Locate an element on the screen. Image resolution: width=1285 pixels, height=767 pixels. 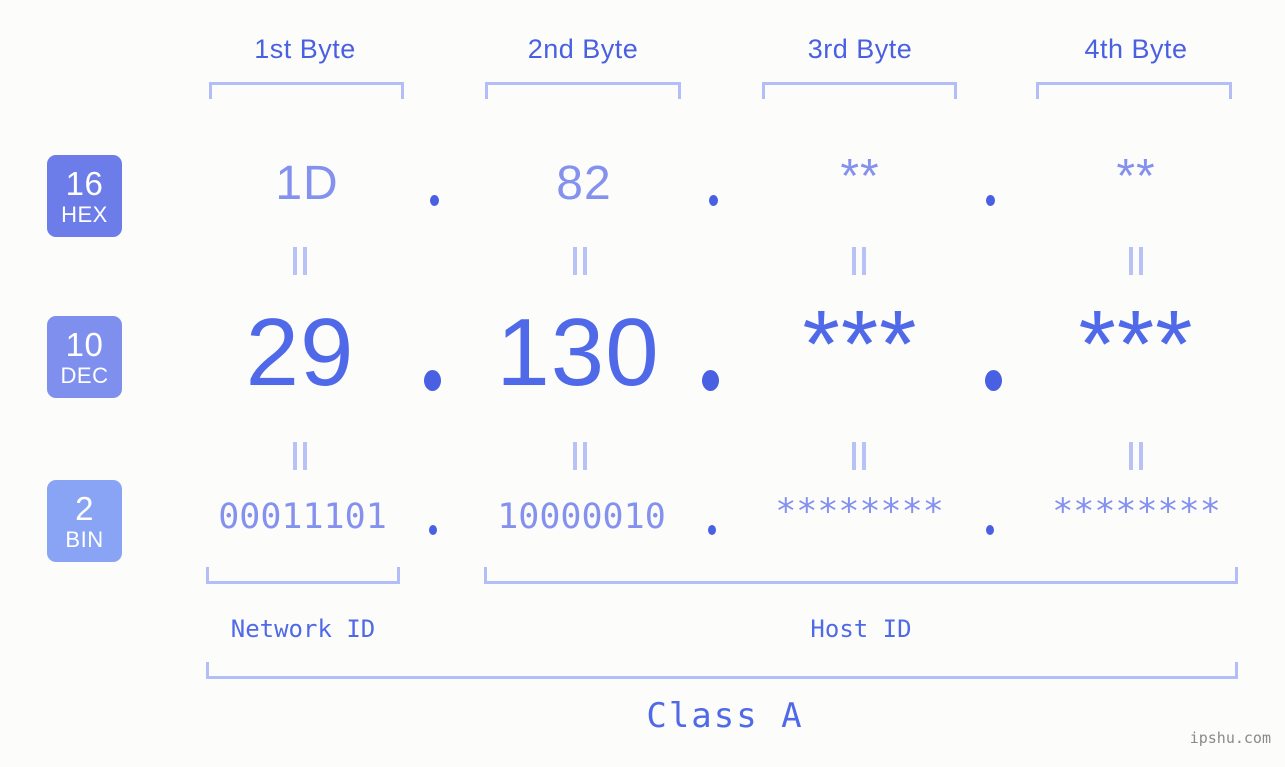
base-badge-dec-number: 10 is located at coordinates (84, 344).